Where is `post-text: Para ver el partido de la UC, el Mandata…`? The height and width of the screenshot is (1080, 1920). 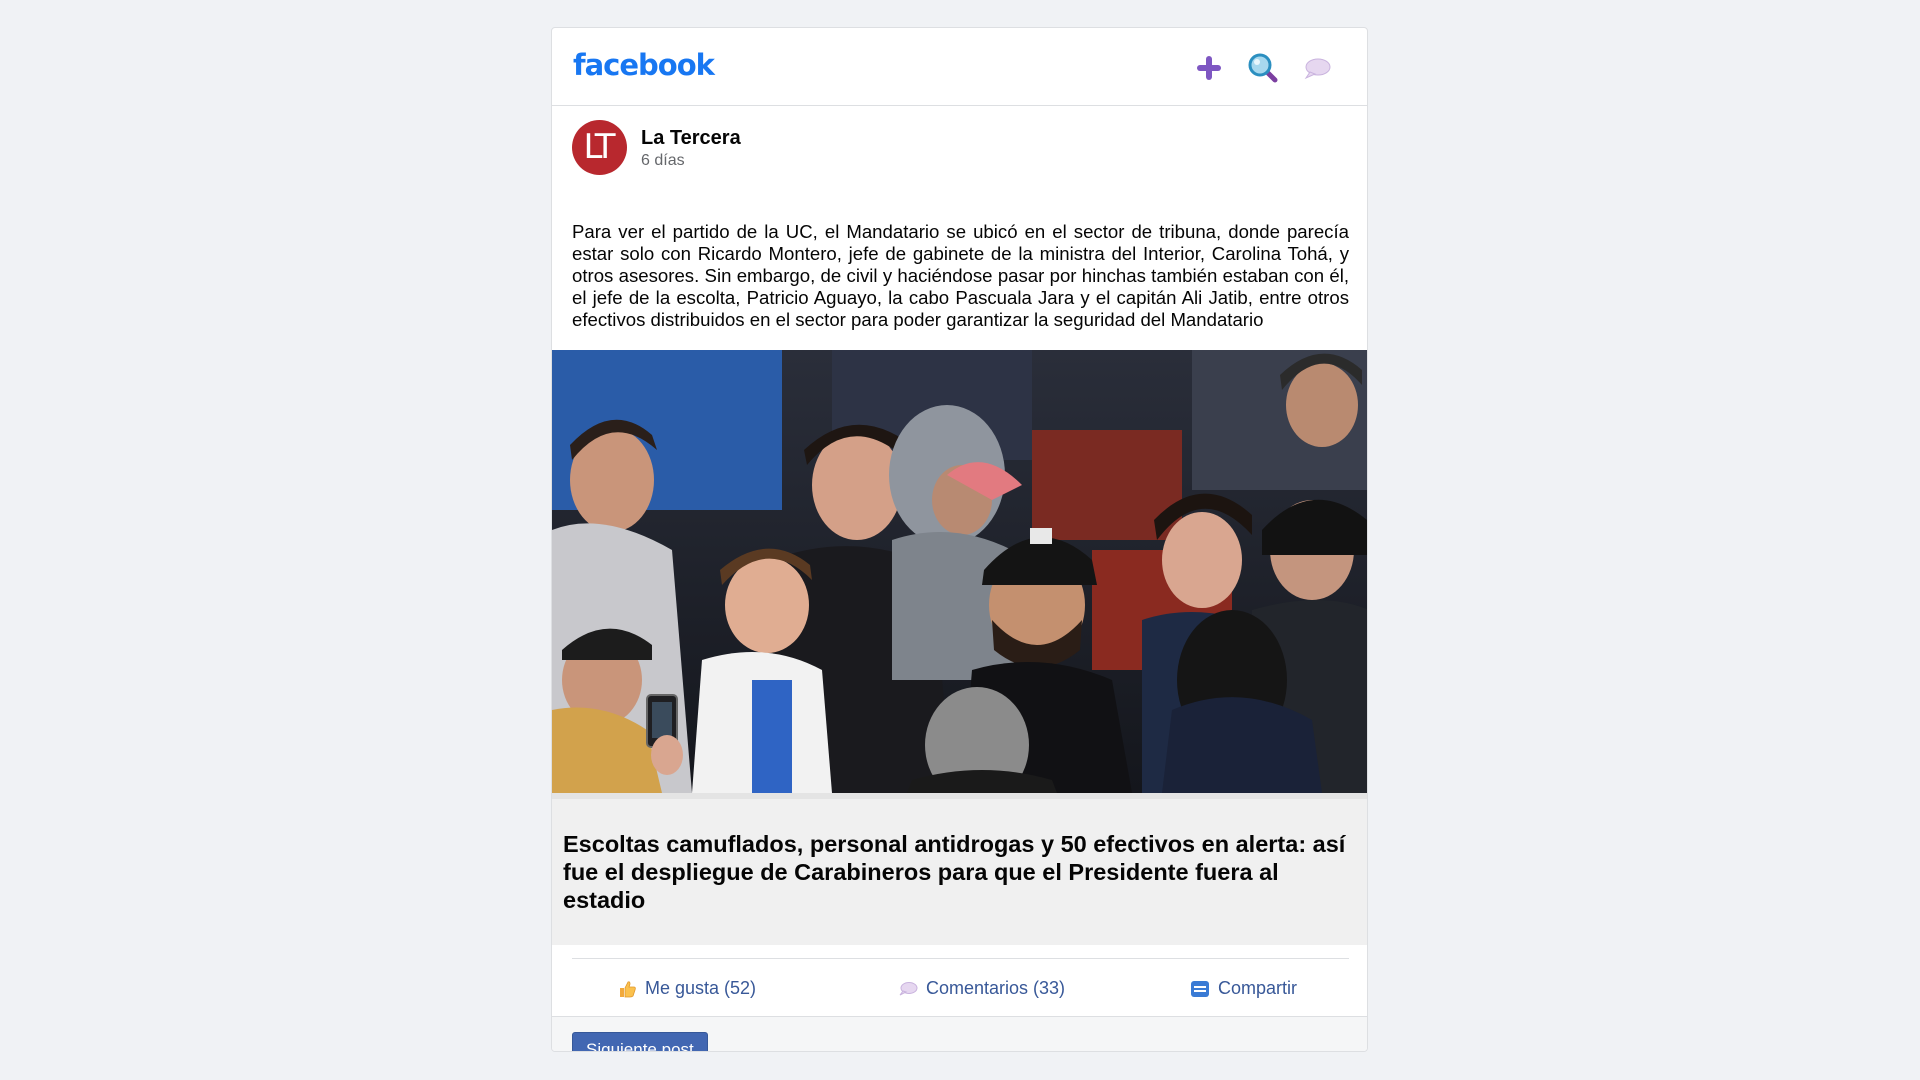 post-text: Para ver el partido de la UC, el Mandata… is located at coordinates (960, 275).